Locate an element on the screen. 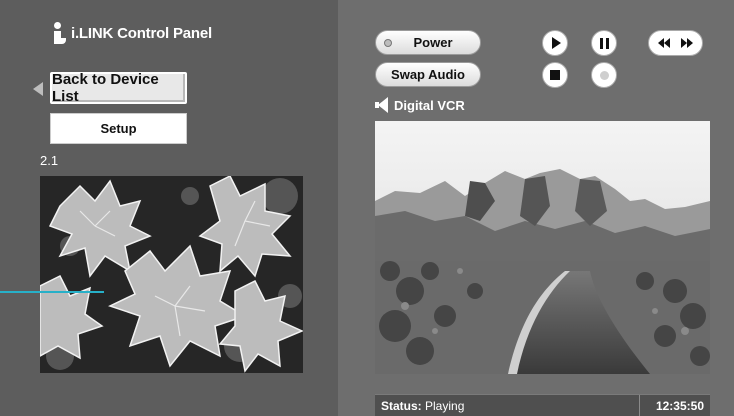  app-title: i.LINK Control Panel is located at coordinates (132, 33).